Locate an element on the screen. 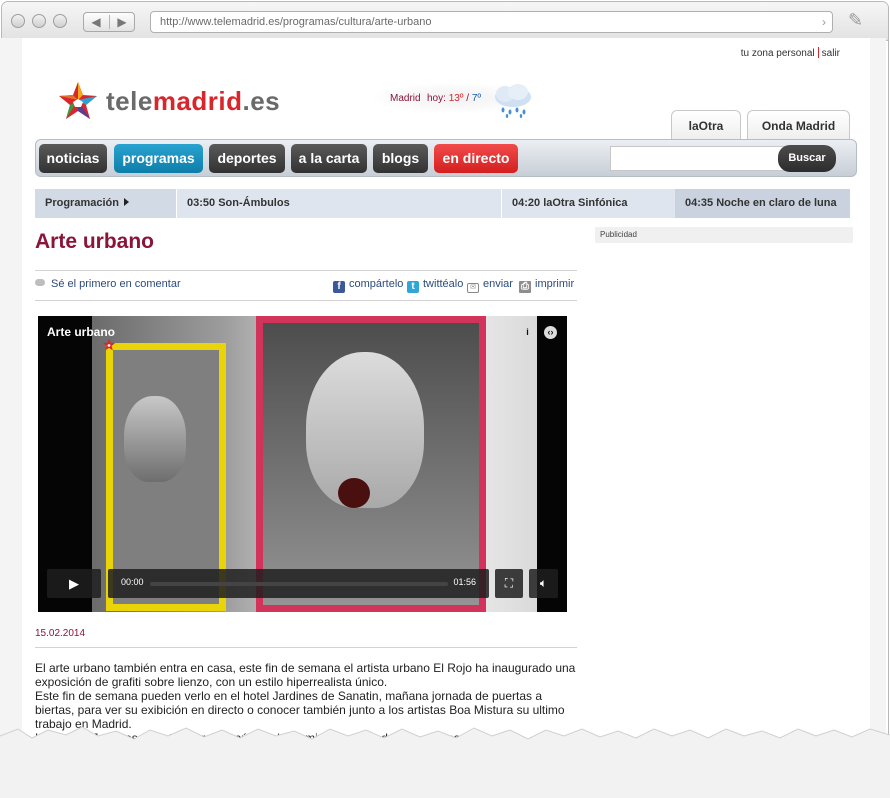 The image size is (890, 798). page-margin-right is located at coordinates (878, 410).